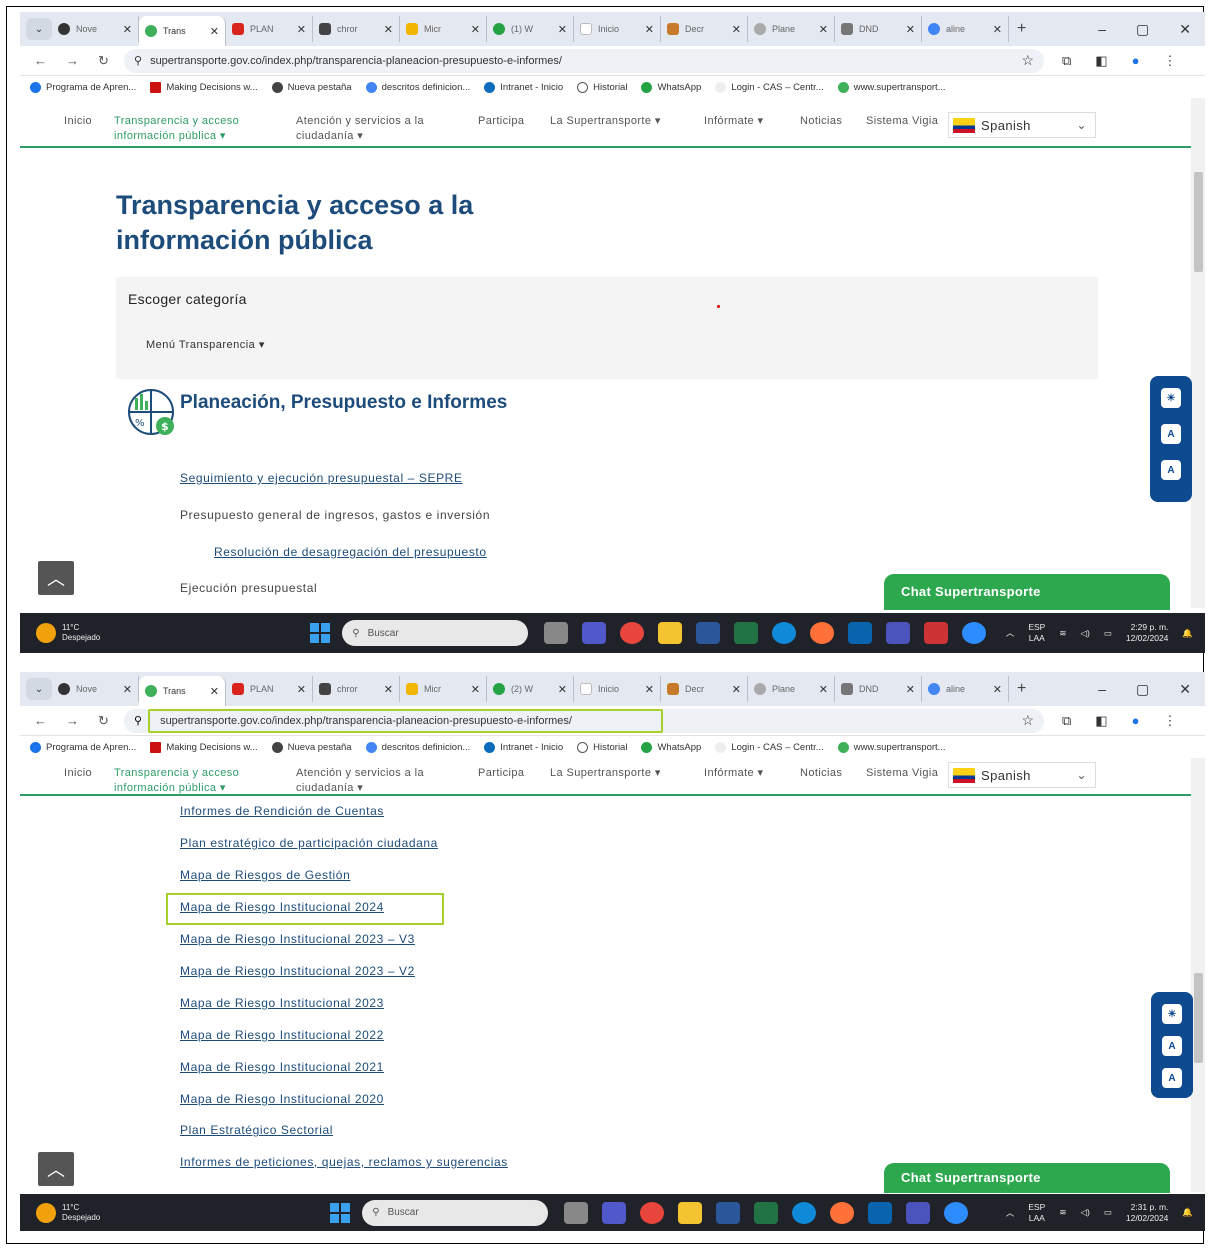 This screenshot has width=1210, height=1249. What do you see at coordinates (43, 60) in the screenshot?
I see `back-icon: ←` at bounding box center [43, 60].